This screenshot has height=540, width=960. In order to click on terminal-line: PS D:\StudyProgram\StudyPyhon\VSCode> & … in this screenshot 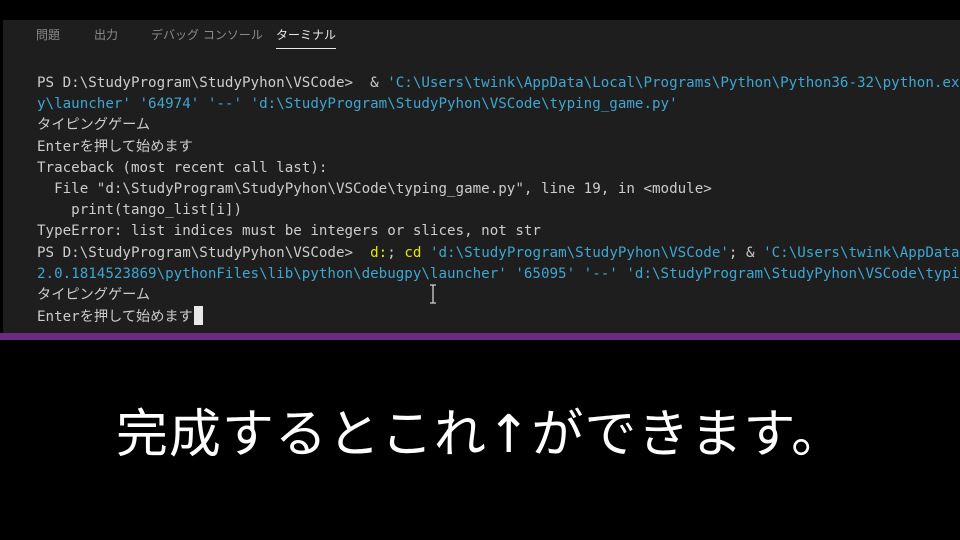, I will do `click(498, 83)`.